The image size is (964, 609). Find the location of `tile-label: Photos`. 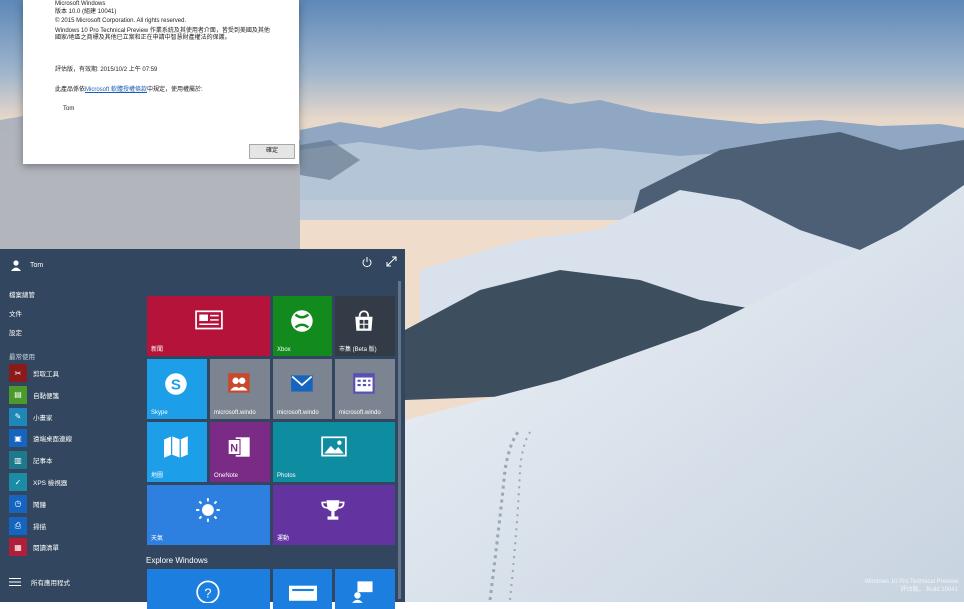

tile-label: Photos is located at coordinates (286, 476).